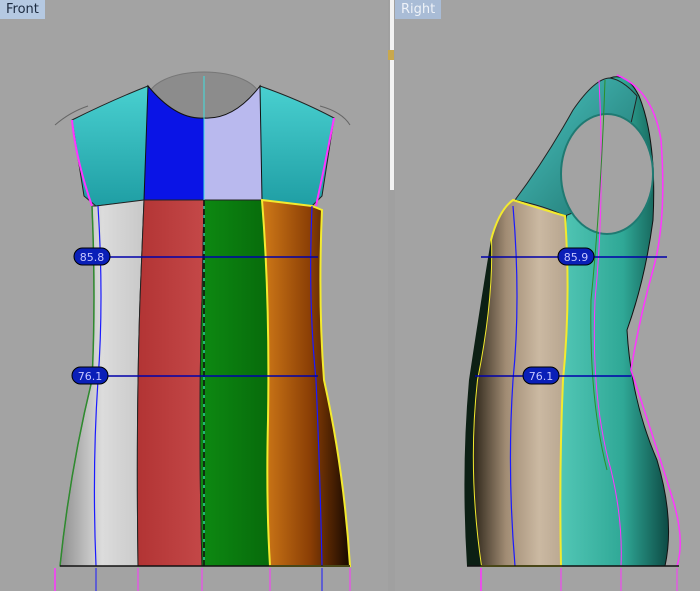 This screenshot has height=591, width=700. I want to click on front-bust-value: 85.8, so click(92, 257).